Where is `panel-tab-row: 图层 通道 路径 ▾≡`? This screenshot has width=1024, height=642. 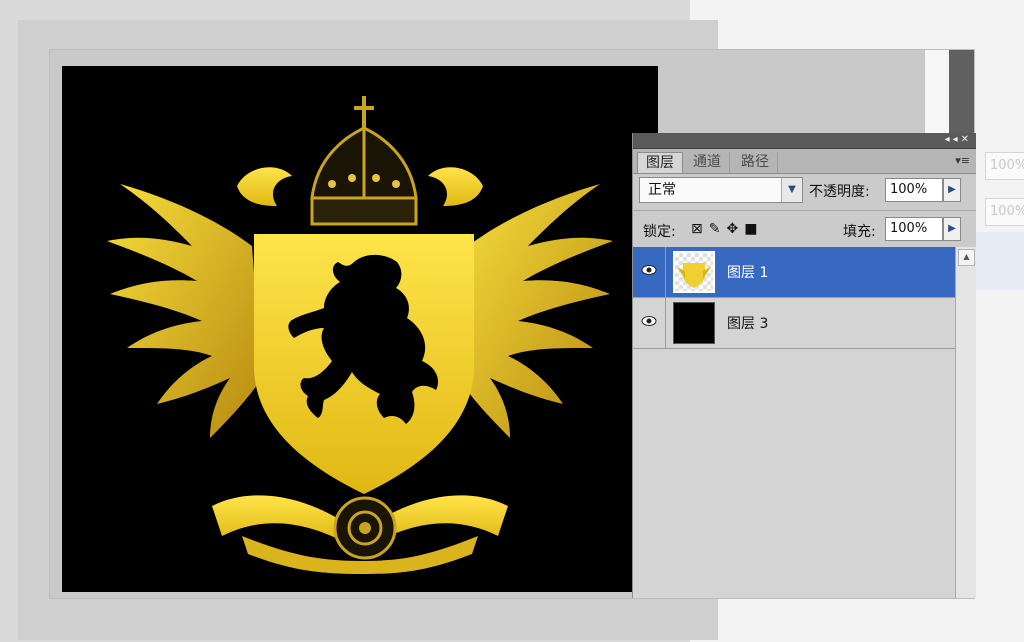 panel-tab-row: 图层 通道 路径 ▾≡ is located at coordinates (804, 161).